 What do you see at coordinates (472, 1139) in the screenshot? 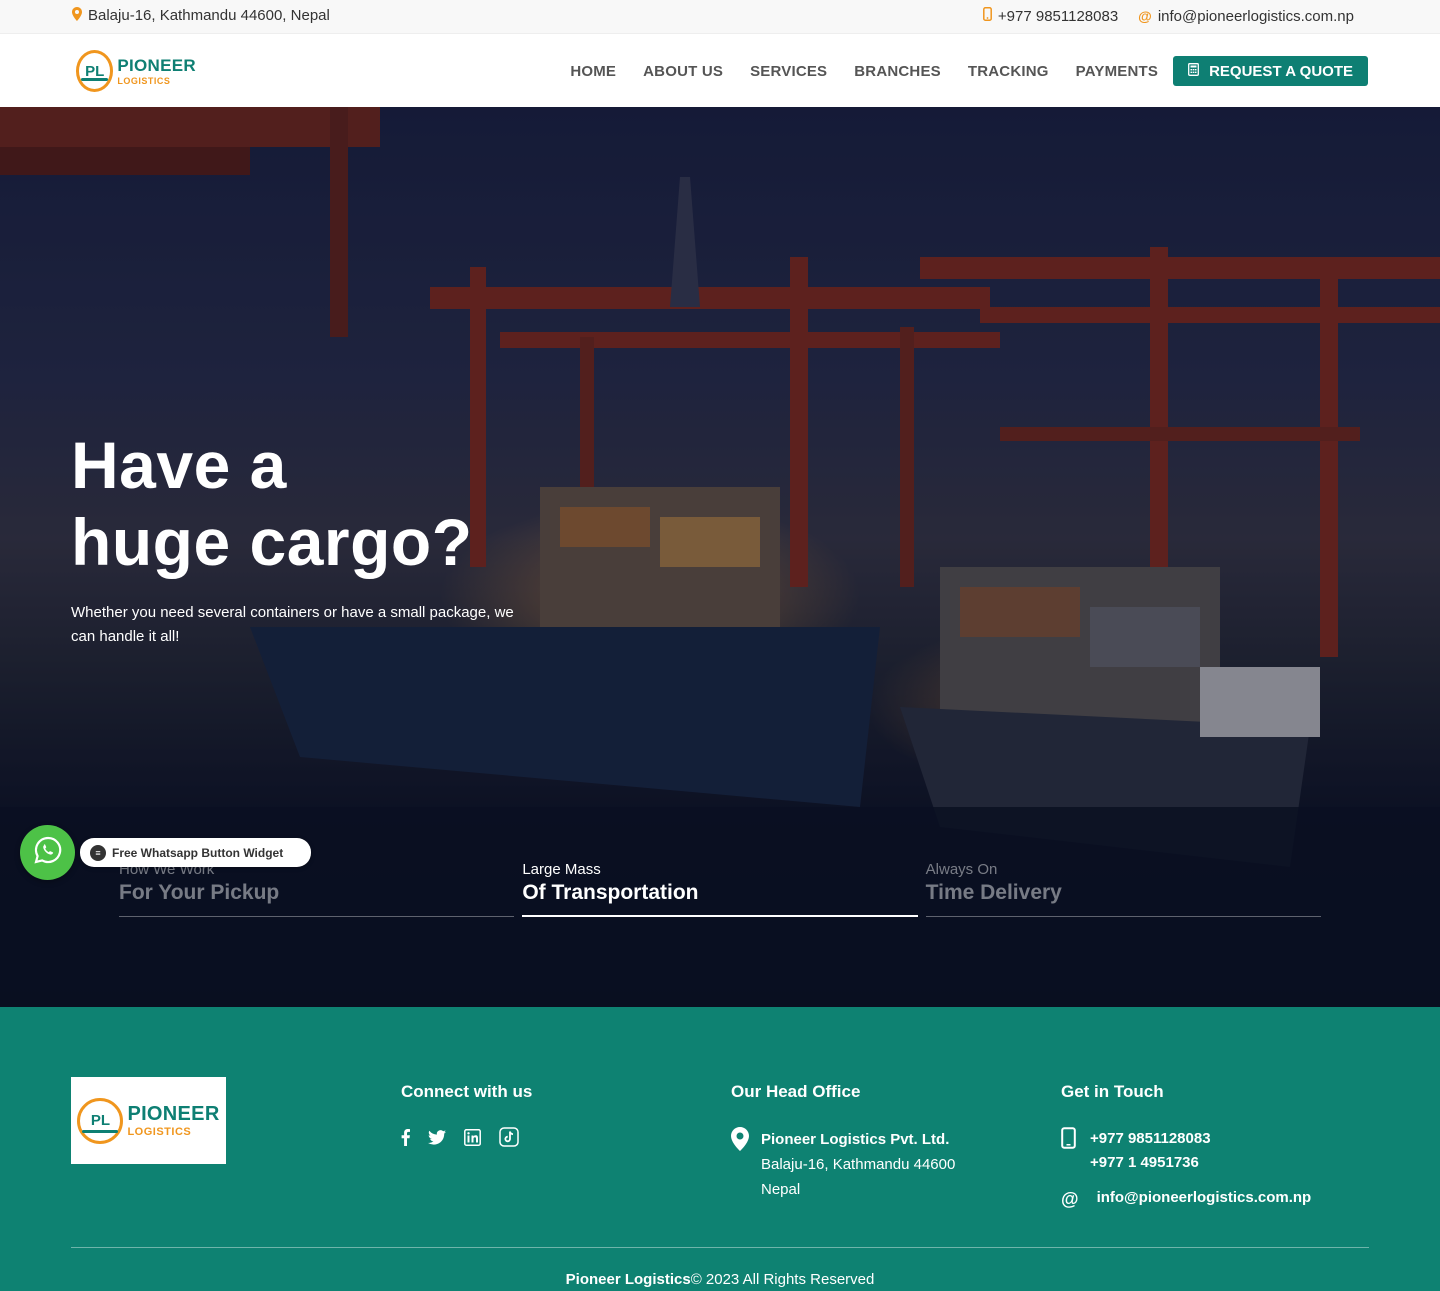
I see `linkedin-icon` at bounding box center [472, 1139].